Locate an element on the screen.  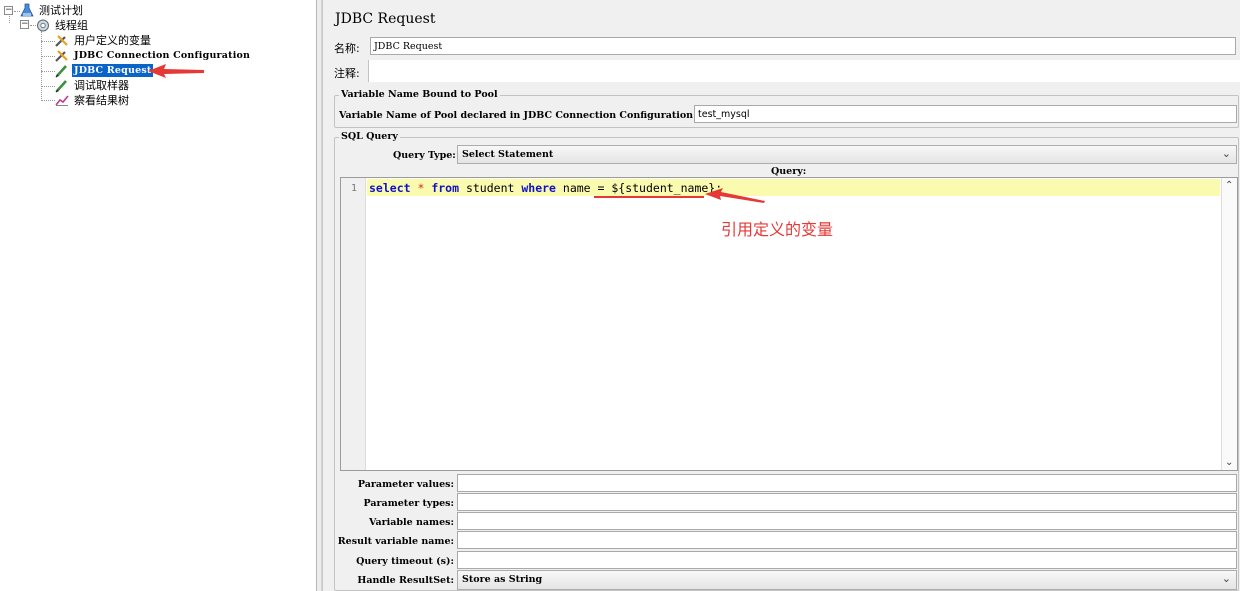
comments-field is located at coordinates (804, 71).